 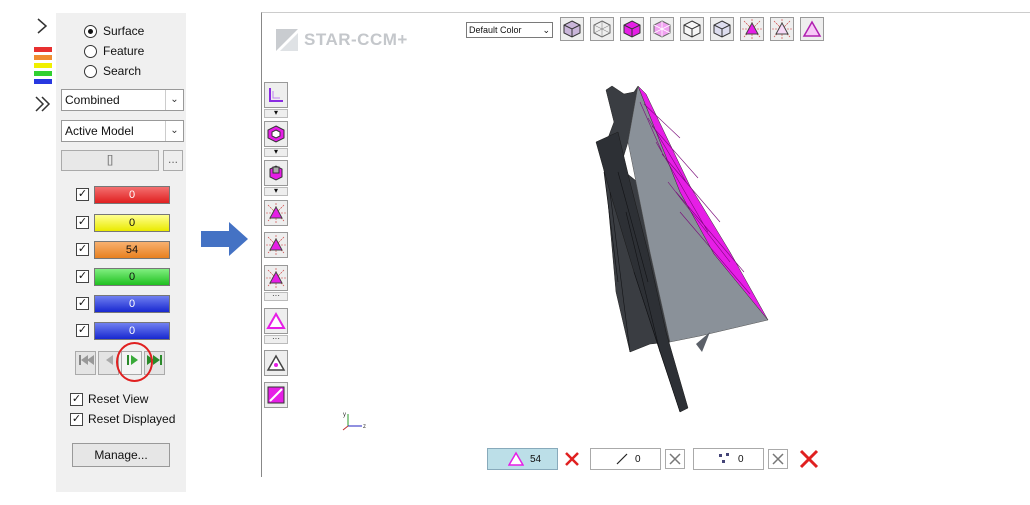 What do you see at coordinates (724, 458) in the screenshot?
I see `vertex-icon` at bounding box center [724, 458].